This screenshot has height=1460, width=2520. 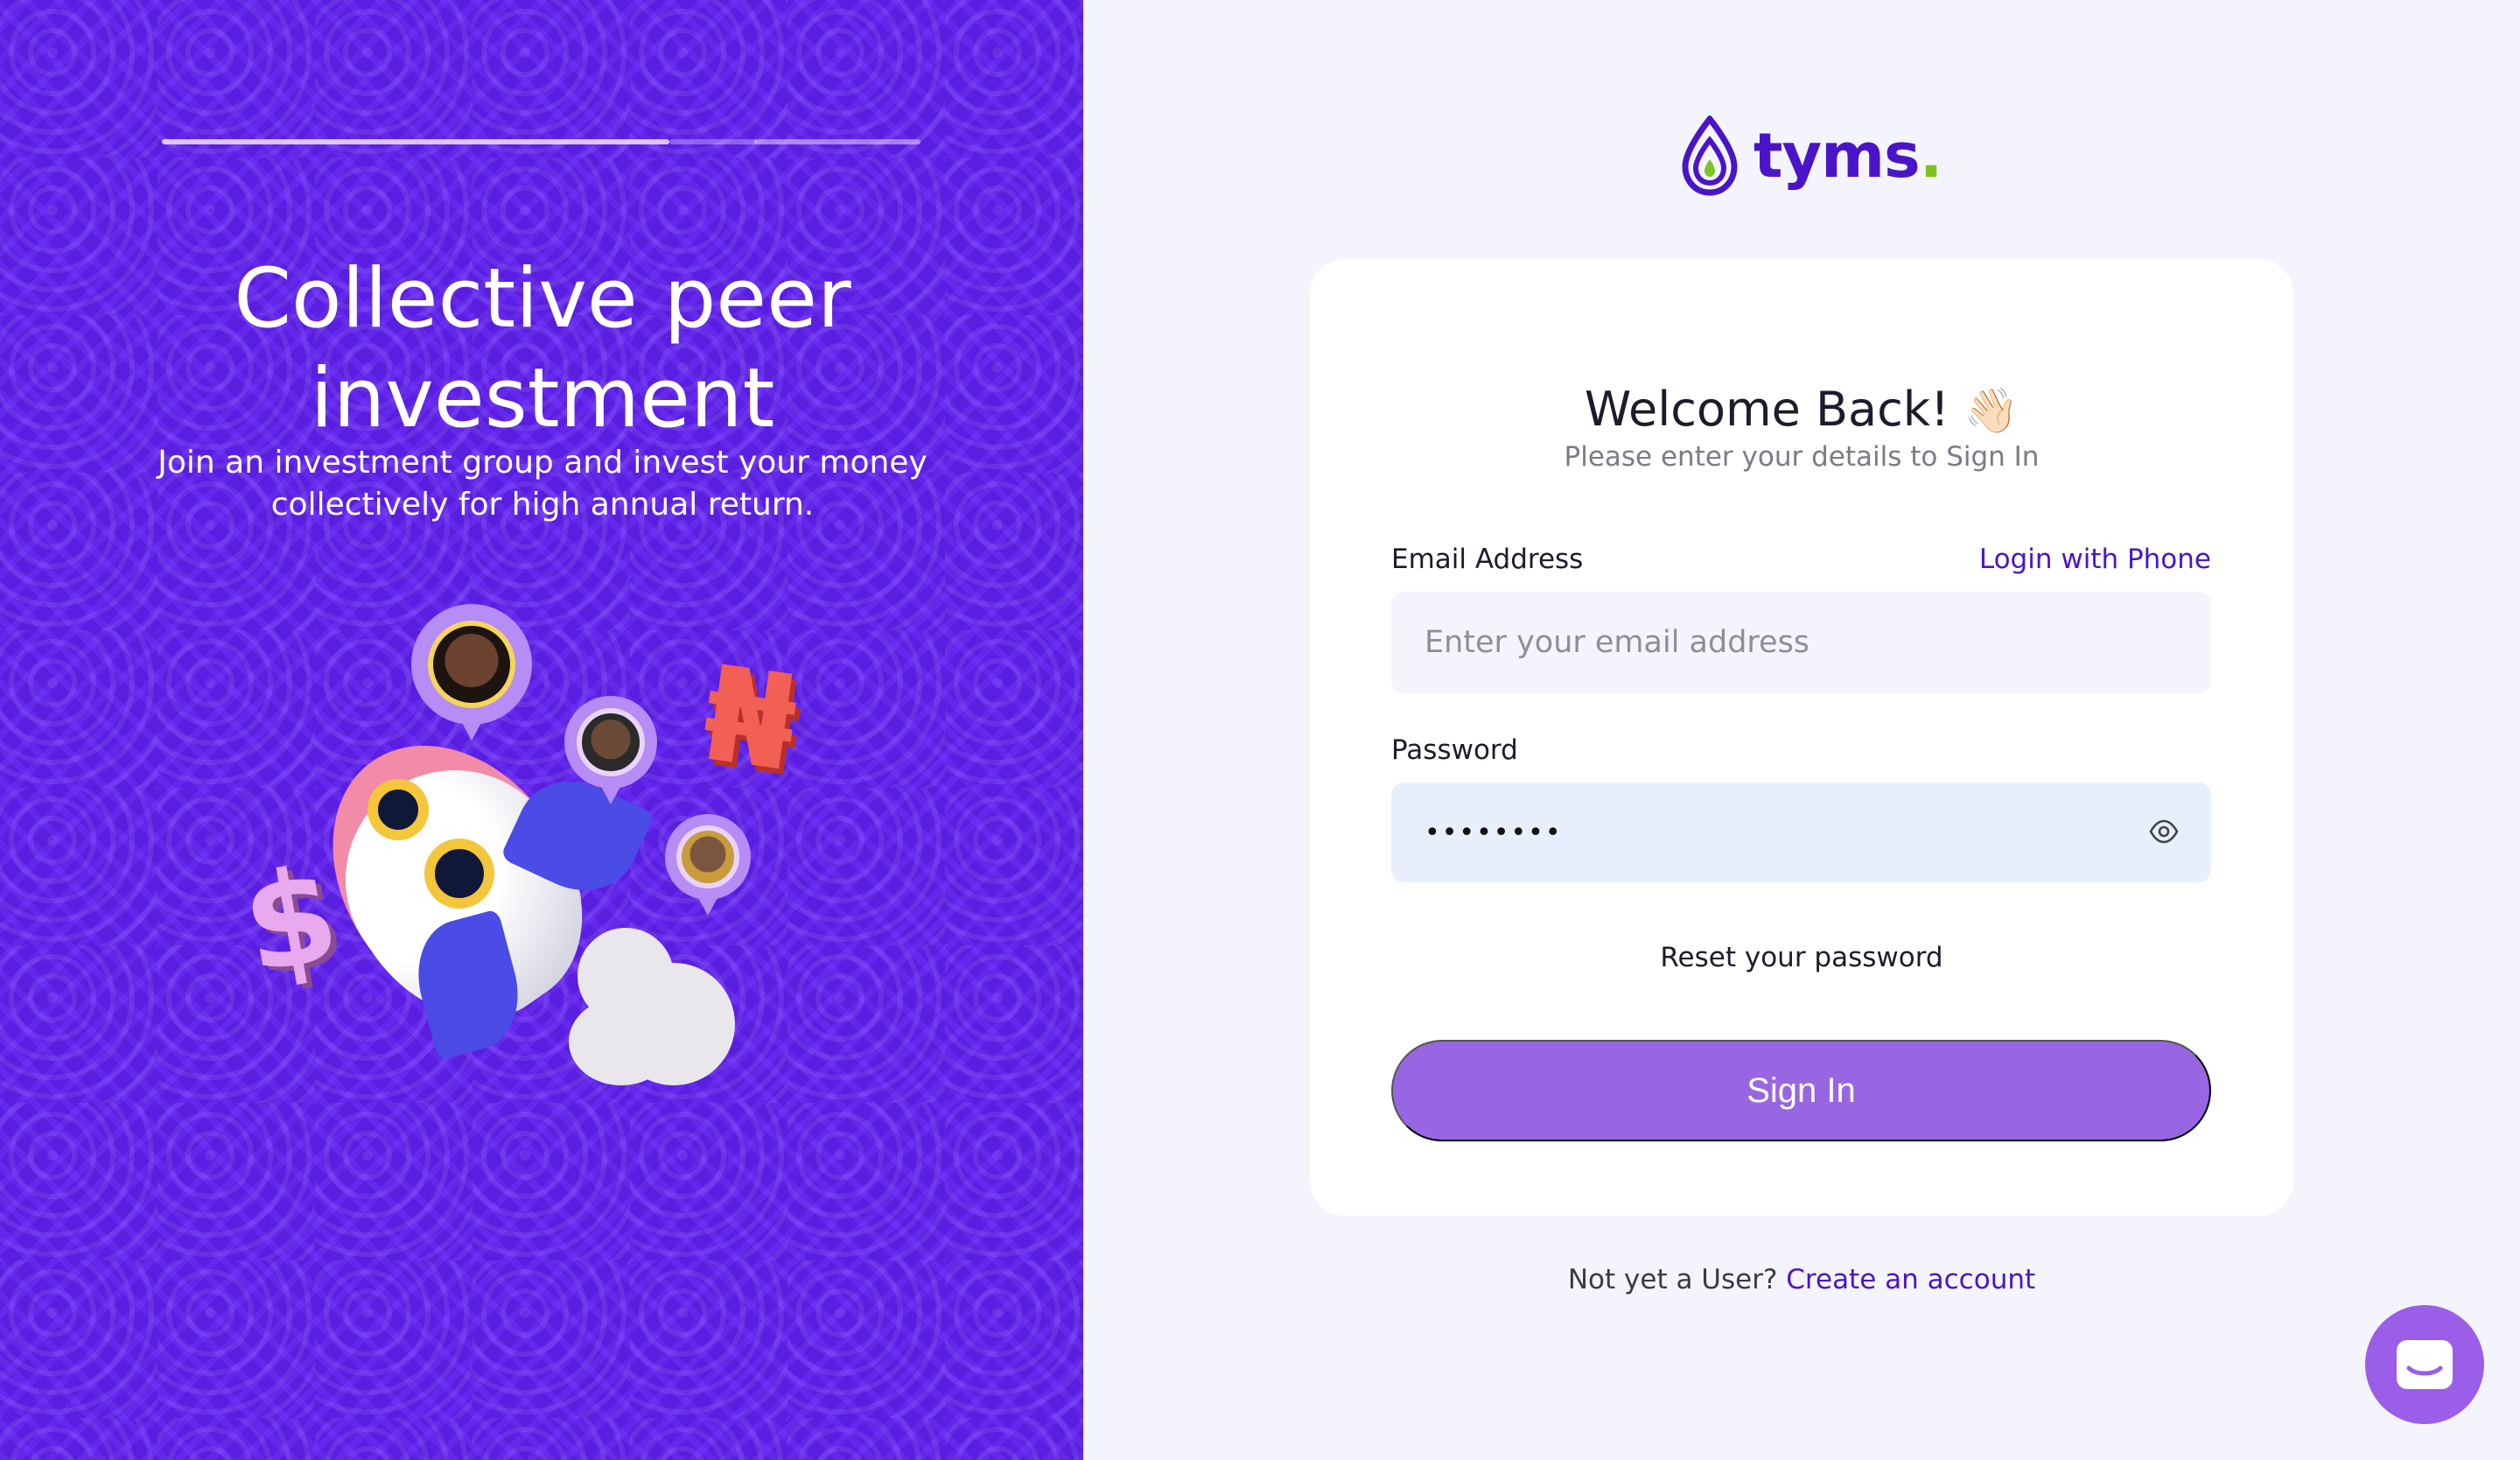 I want to click on brand-name: tyms., so click(x=1848, y=156).